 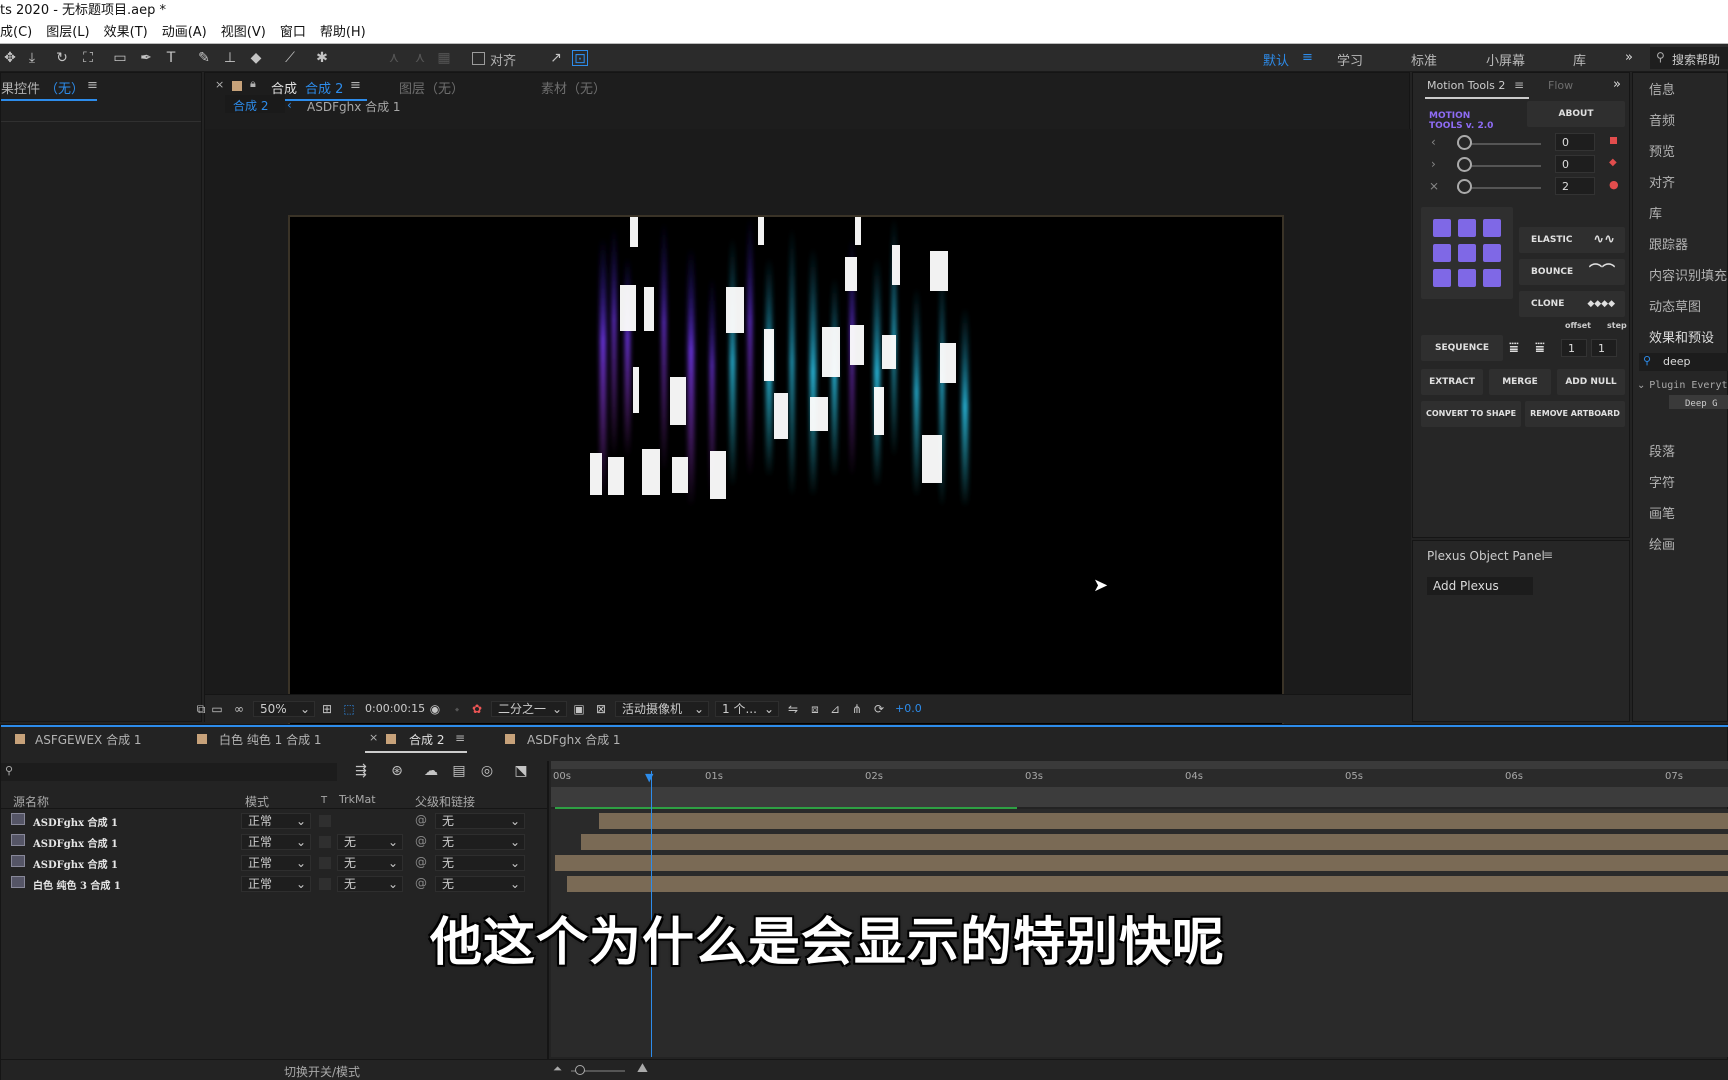 I want to click on keyframe-square-icon, so click(x=1613, y=140).